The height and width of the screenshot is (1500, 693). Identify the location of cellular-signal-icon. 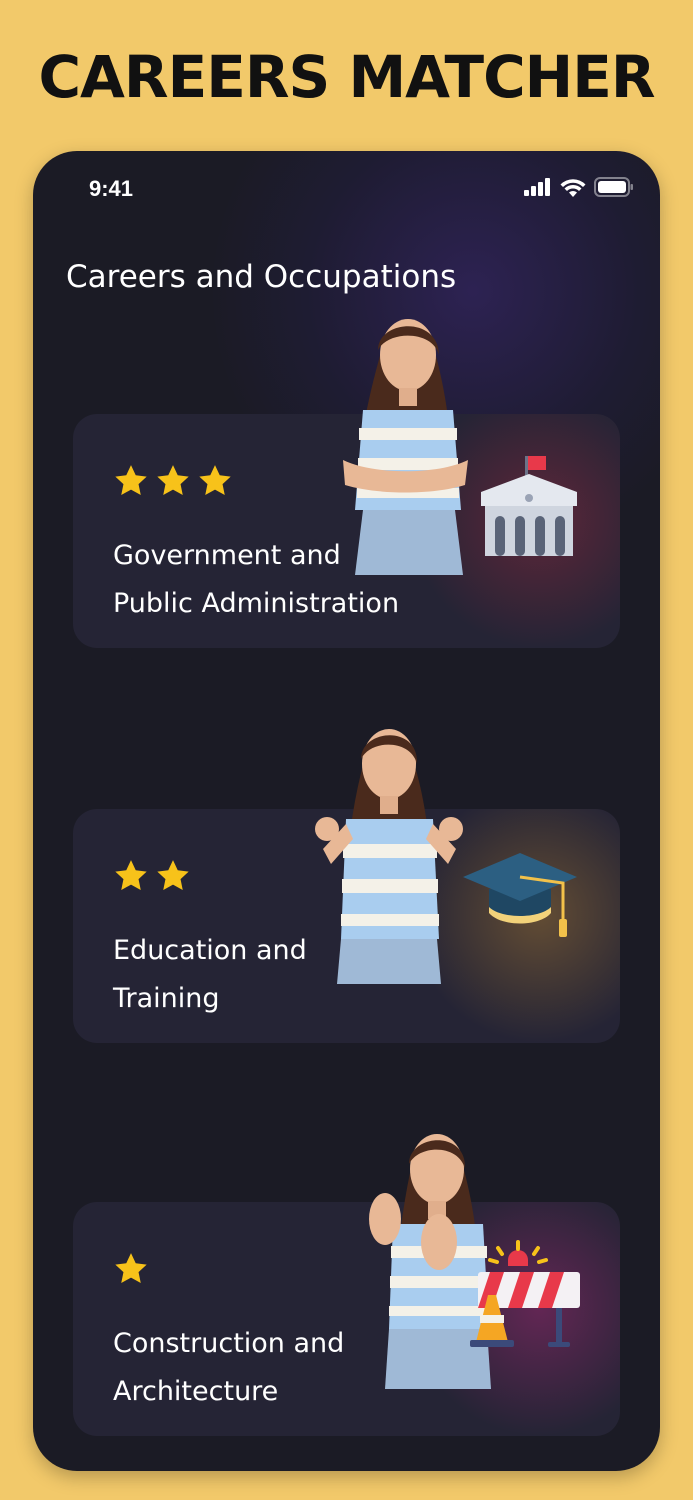
(538, 189).